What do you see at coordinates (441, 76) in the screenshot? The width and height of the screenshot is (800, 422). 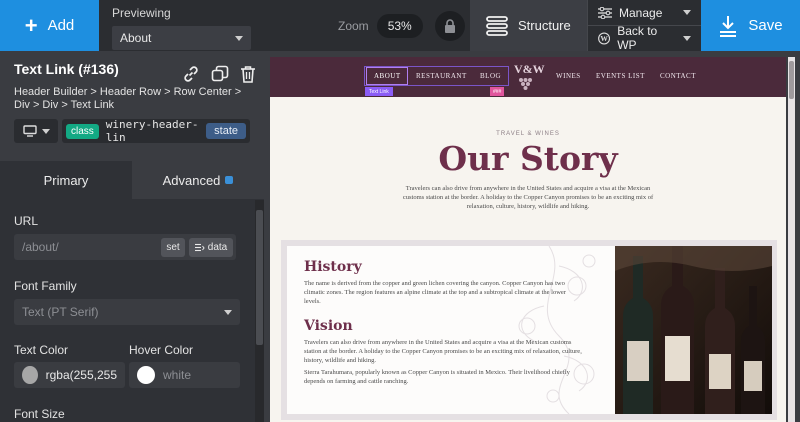 I see `nav-link-restaurant: RESTAURANT` at bounding box center [441, 76].